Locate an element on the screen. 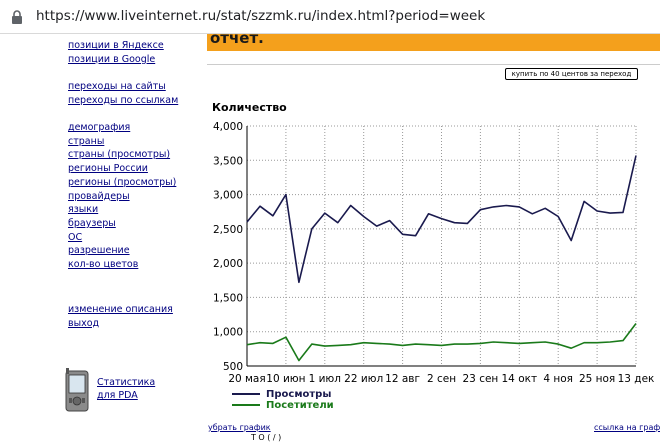 This screenshot has width=660, height=442. legend-item-visitors: Посетители is located at coordinates (283, 405).